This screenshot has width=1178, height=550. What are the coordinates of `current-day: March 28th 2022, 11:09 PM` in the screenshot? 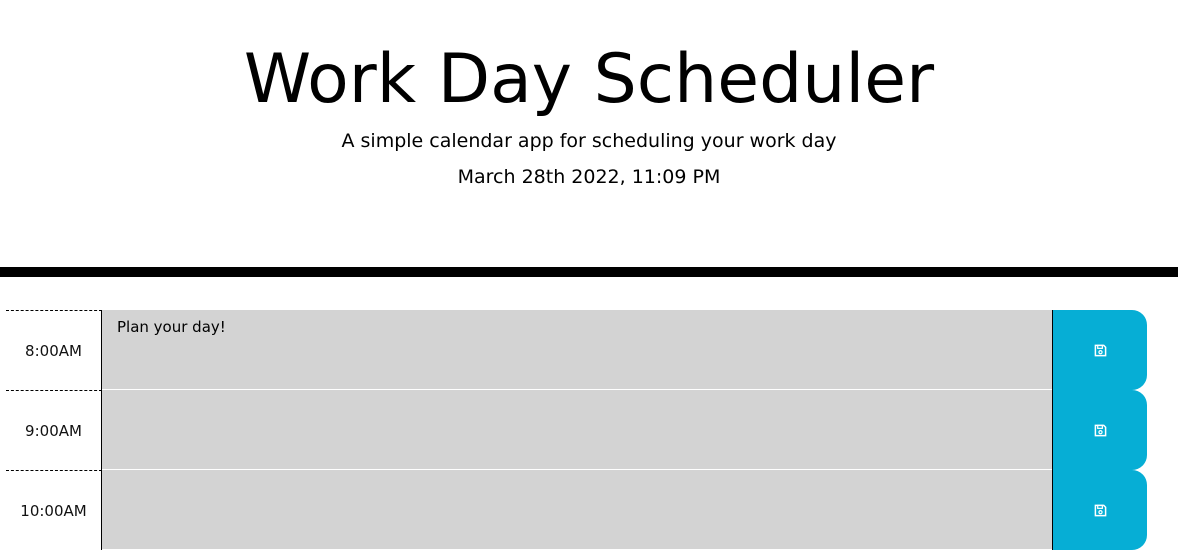 It's located at (589, 177).